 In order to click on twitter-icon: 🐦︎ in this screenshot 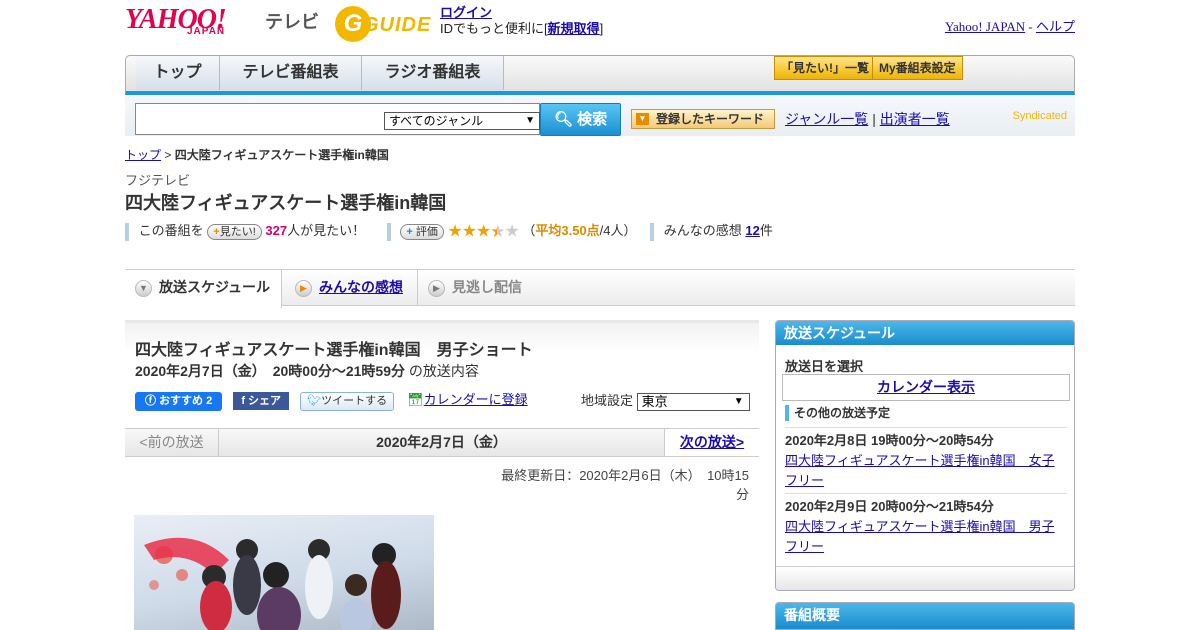, I will do `click(314, 401)`.